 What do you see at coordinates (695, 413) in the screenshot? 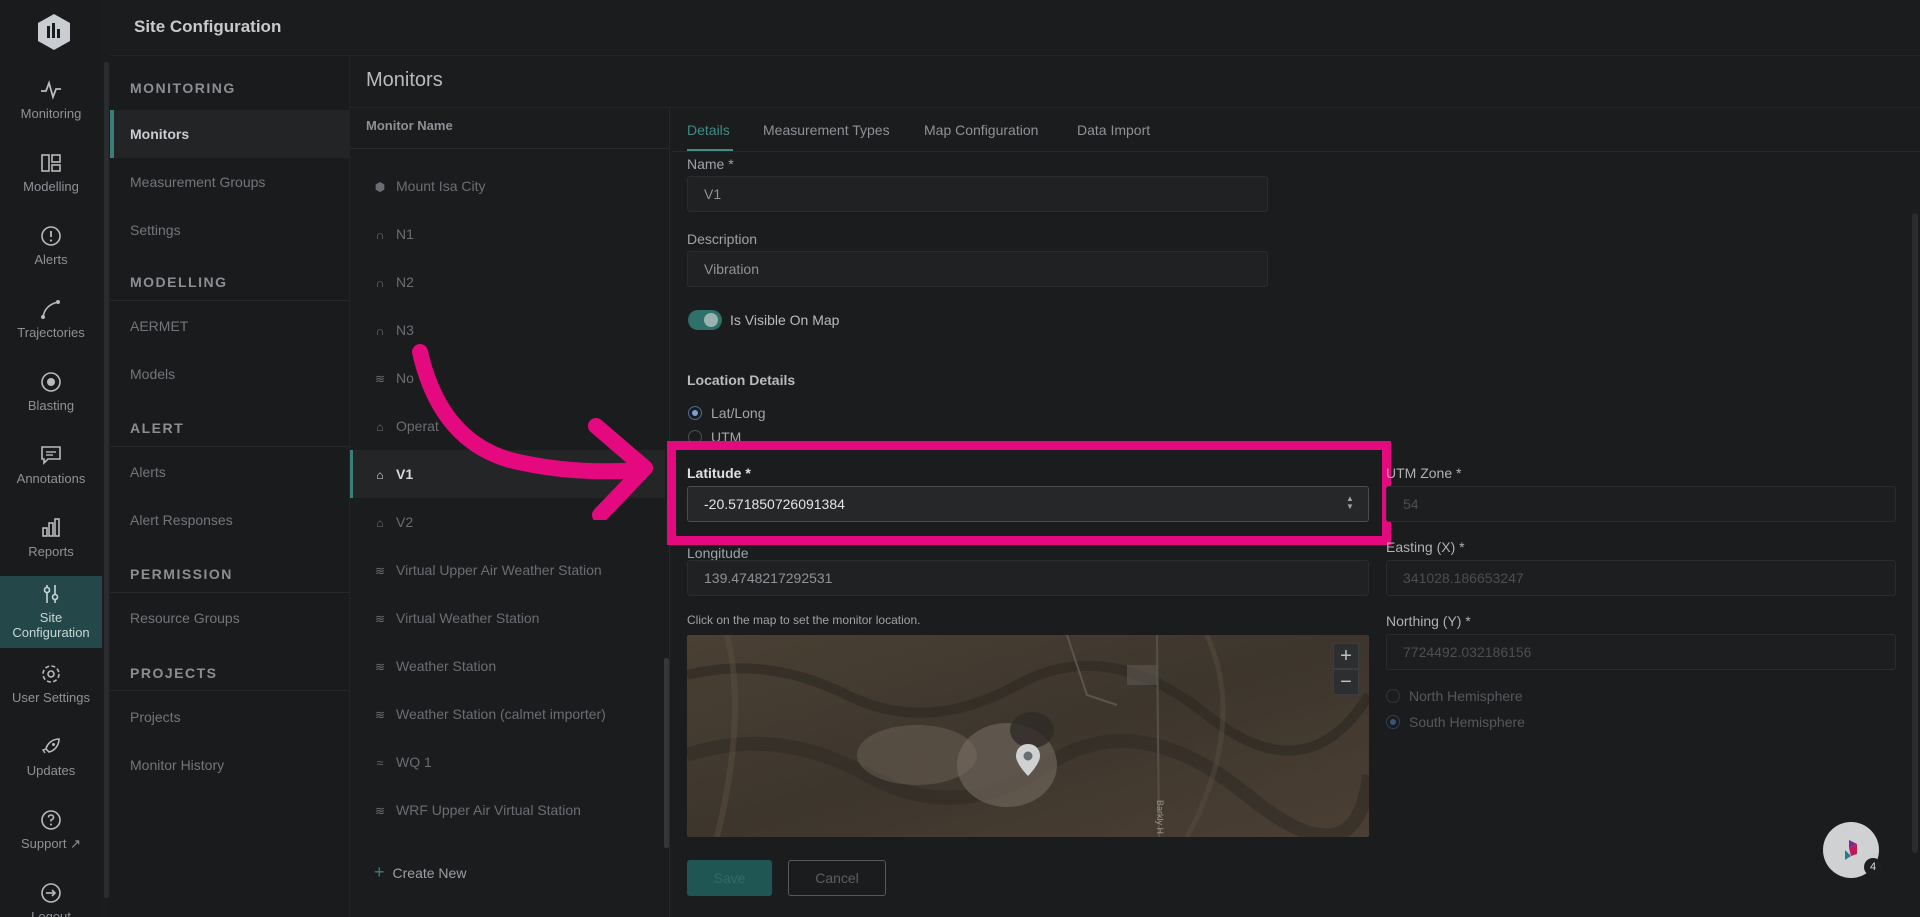
I see `latlong-radio` at bounding box center [695, 413].